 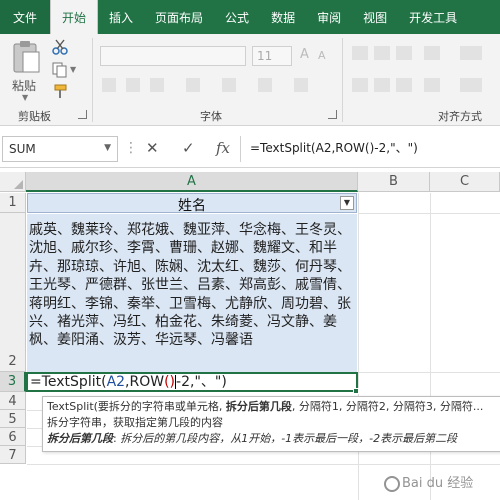 I want to click on italic-icon, so click(x=133, y=85).